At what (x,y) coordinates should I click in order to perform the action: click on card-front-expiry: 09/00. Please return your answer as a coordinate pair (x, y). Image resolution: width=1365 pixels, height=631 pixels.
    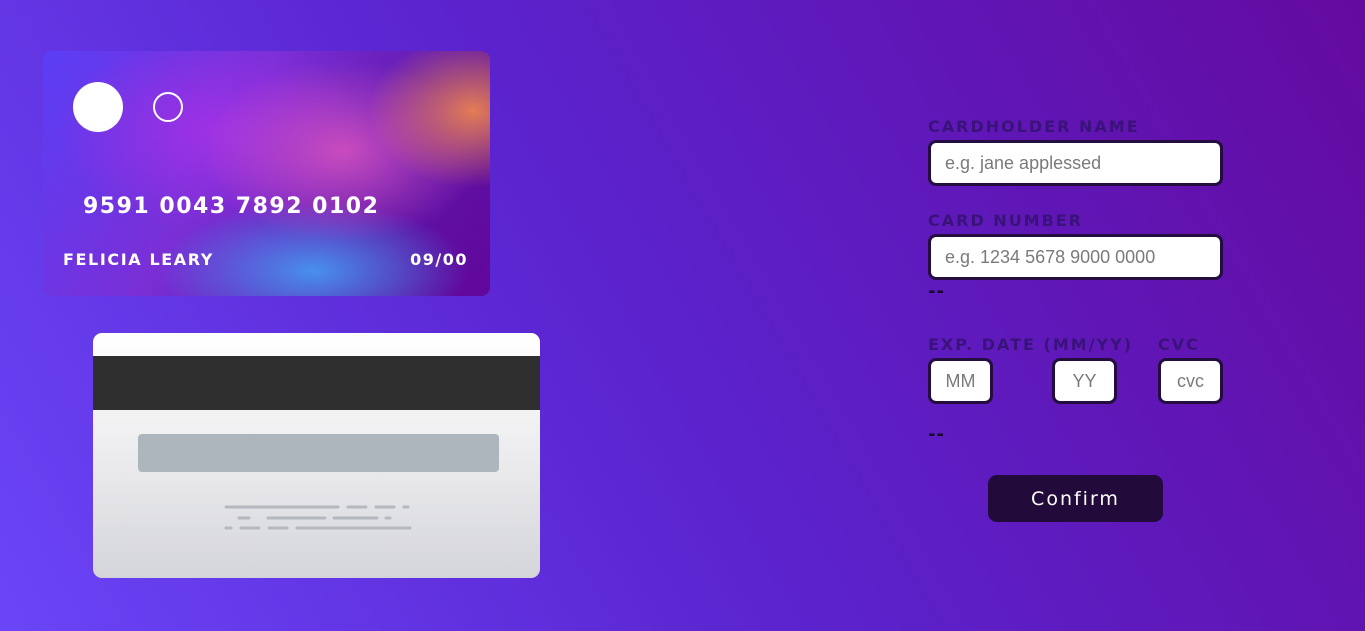
    Looking at the image, I should click on (439, 259).